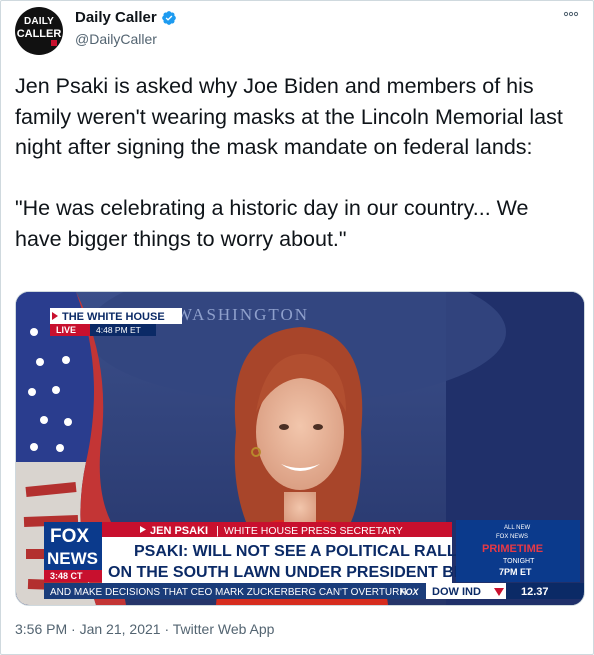 Image resolution: width=594 pixels, height=655 pixels. I want to click on lower-third-name: JEN PSAKI, so click(179, 531).